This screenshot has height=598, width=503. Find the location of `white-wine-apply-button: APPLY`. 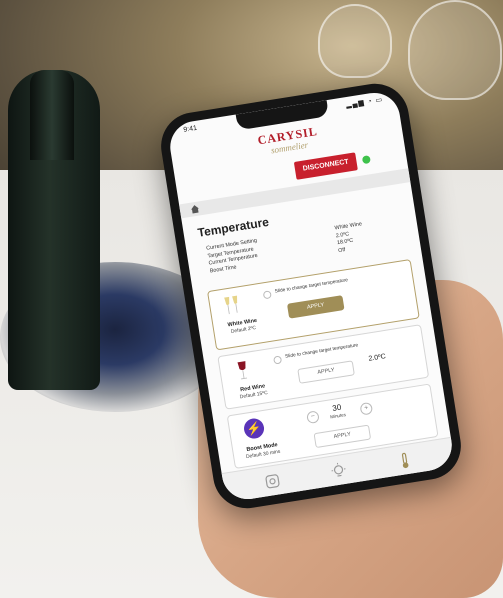

white-wine-apply-button: APPLY is located at coordinates (315, 307).